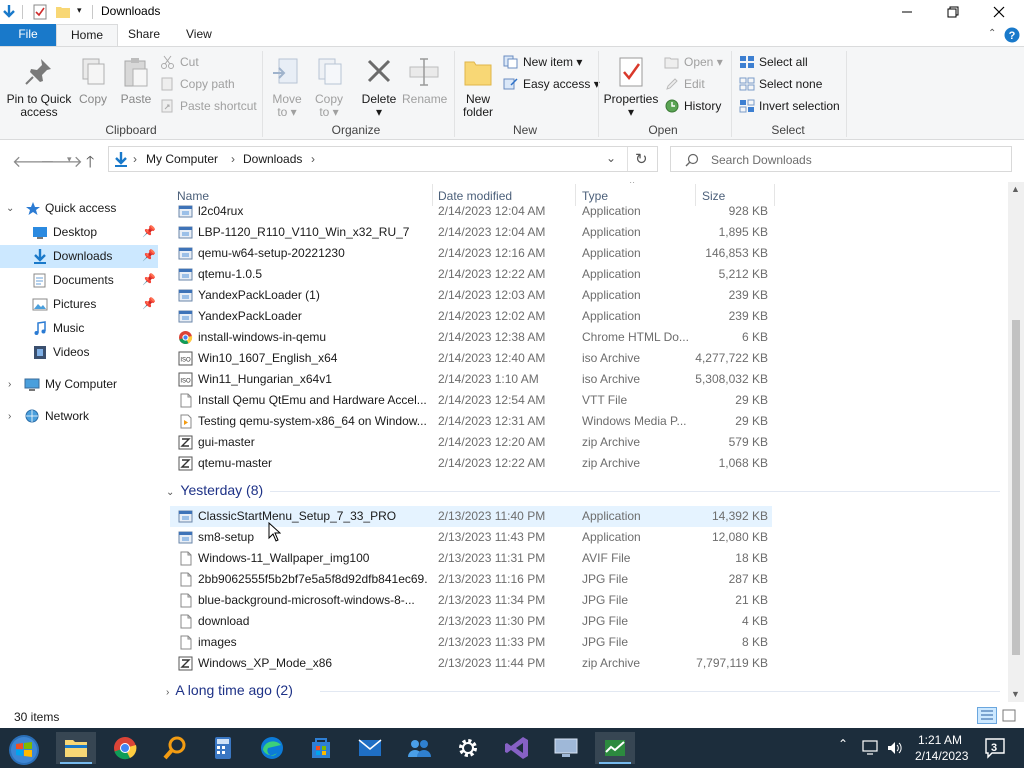  Describe the element at coordinates (987, 715) in the screenshot. I see `details-view-icon` at that location.